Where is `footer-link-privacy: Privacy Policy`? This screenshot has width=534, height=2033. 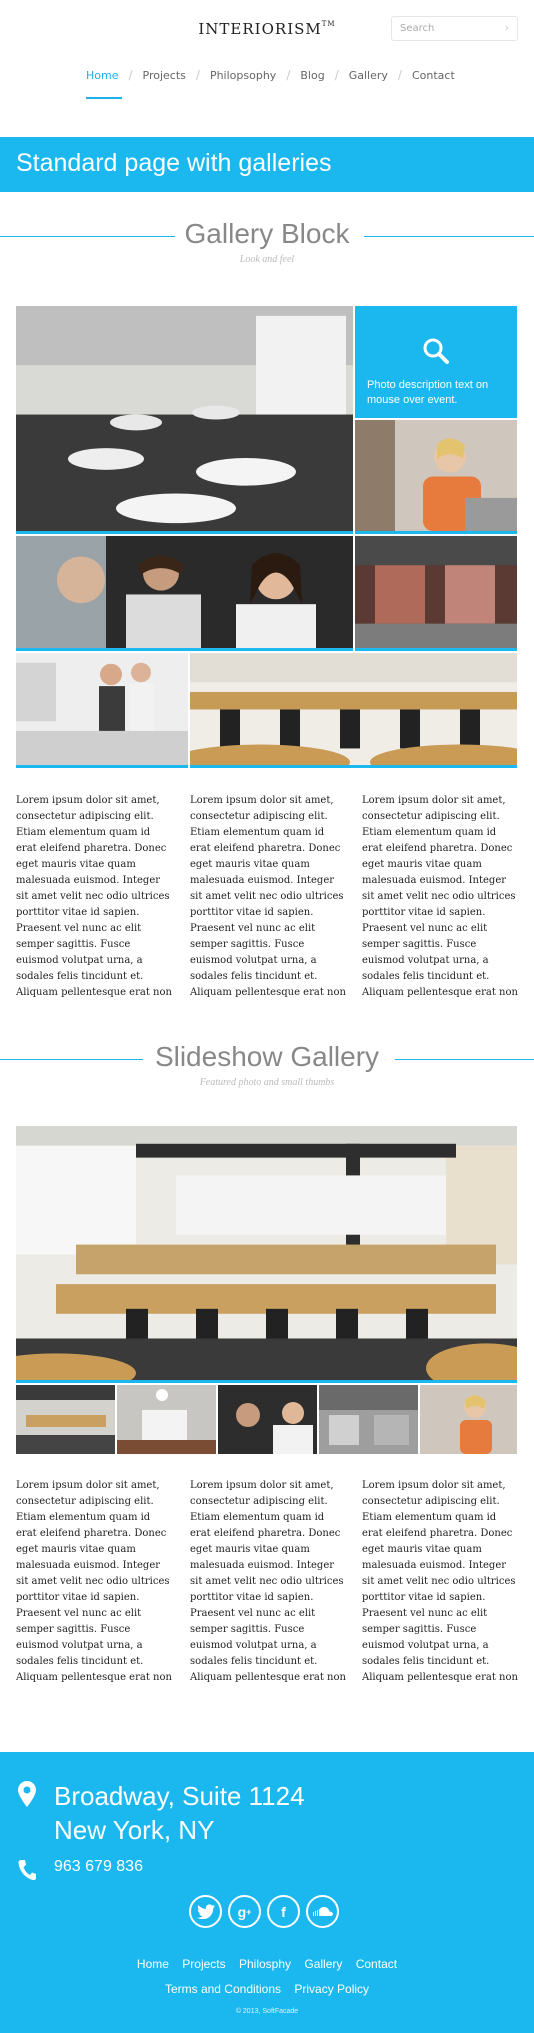 footer-link-privacy: Privacy Policy is located at coordinates (331, 1989).